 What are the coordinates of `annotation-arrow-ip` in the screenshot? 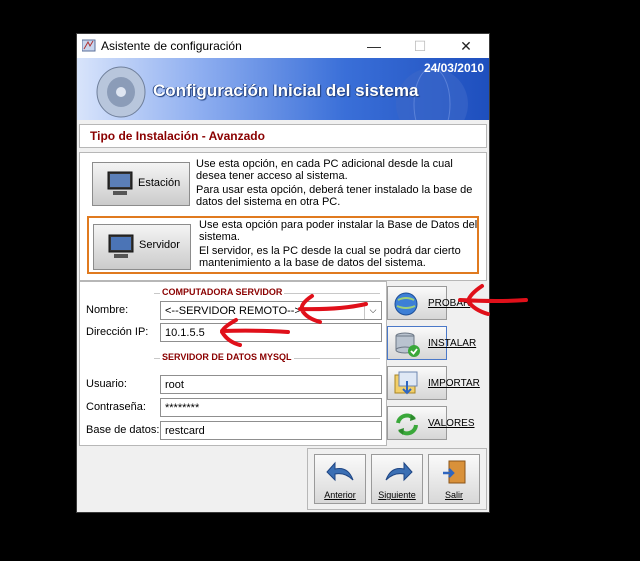 It's located at (254, 332).